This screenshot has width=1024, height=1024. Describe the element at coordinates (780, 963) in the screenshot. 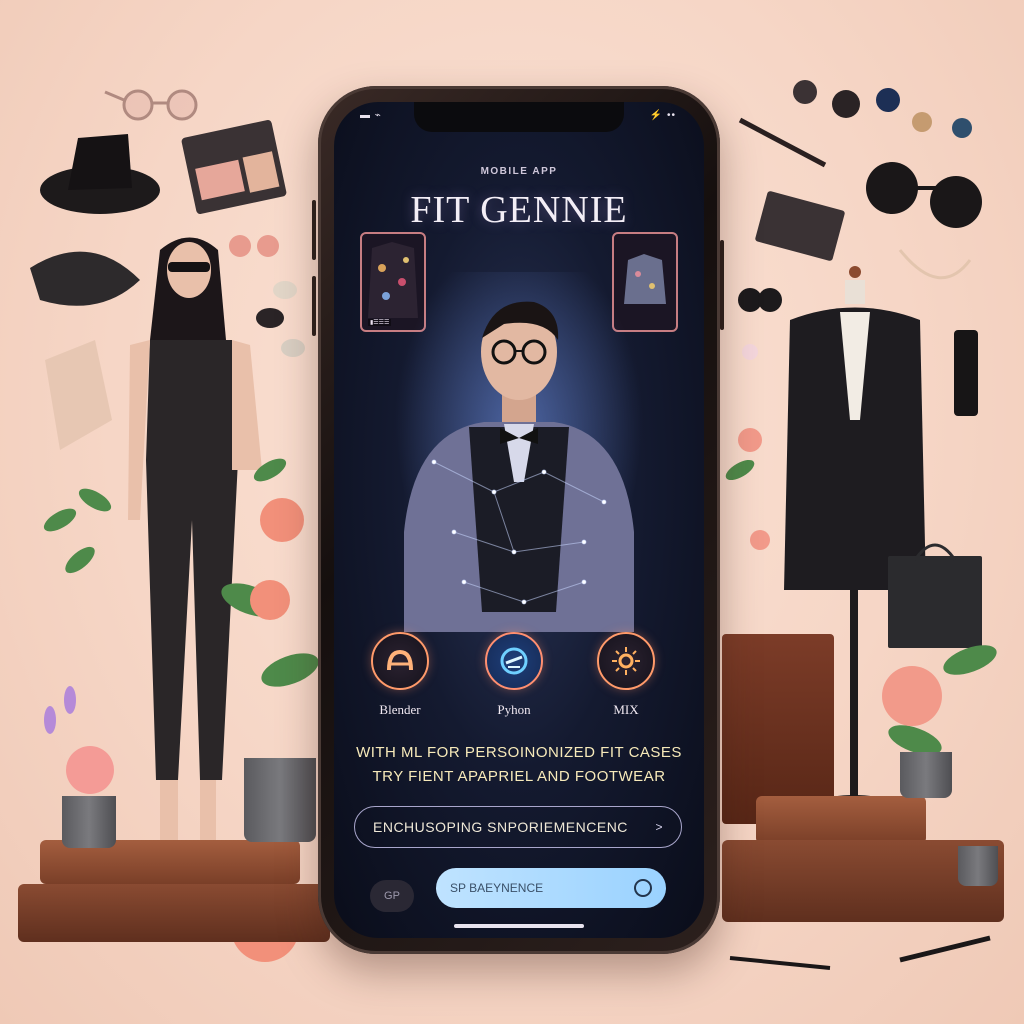

I see `pencil-icon` at that location.